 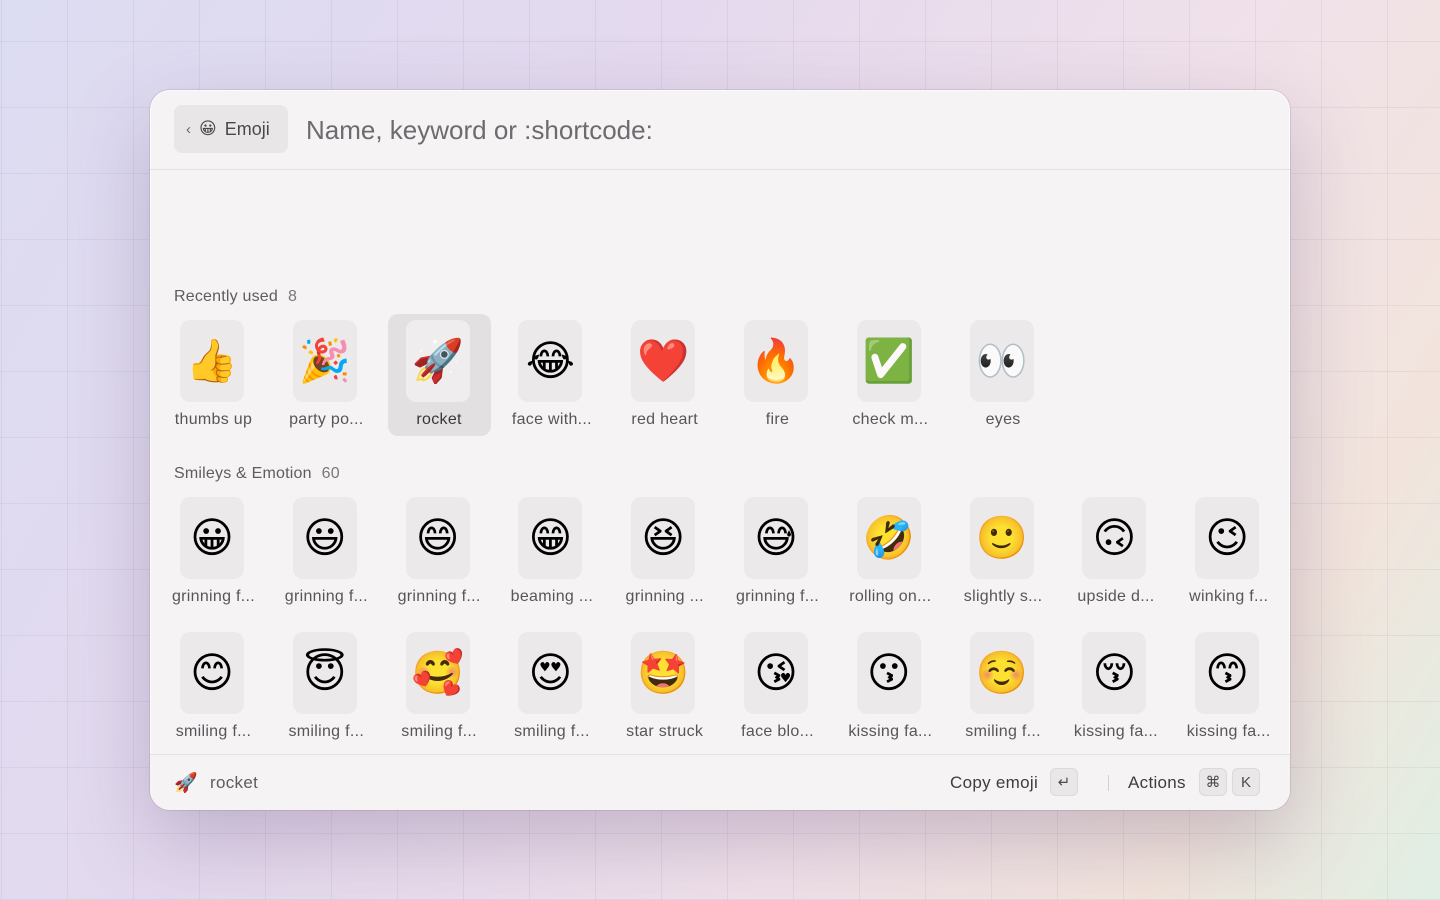 I want to click on emoji-glyph: 🤣, so click(x=888, y=538).